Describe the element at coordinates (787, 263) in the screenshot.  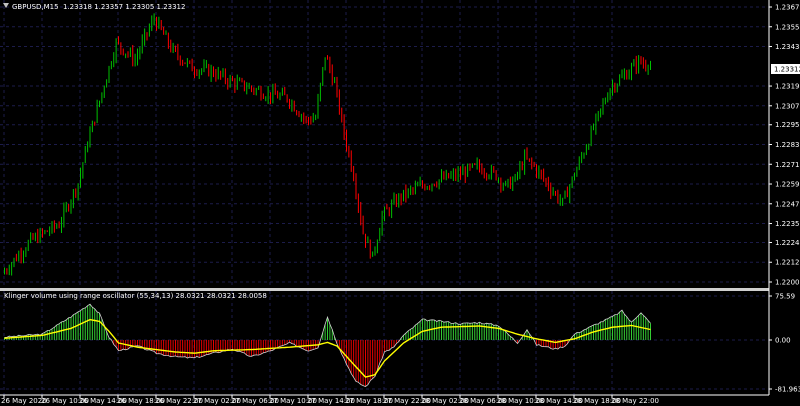
I see `price-tick-label: 1.22120` at that location.